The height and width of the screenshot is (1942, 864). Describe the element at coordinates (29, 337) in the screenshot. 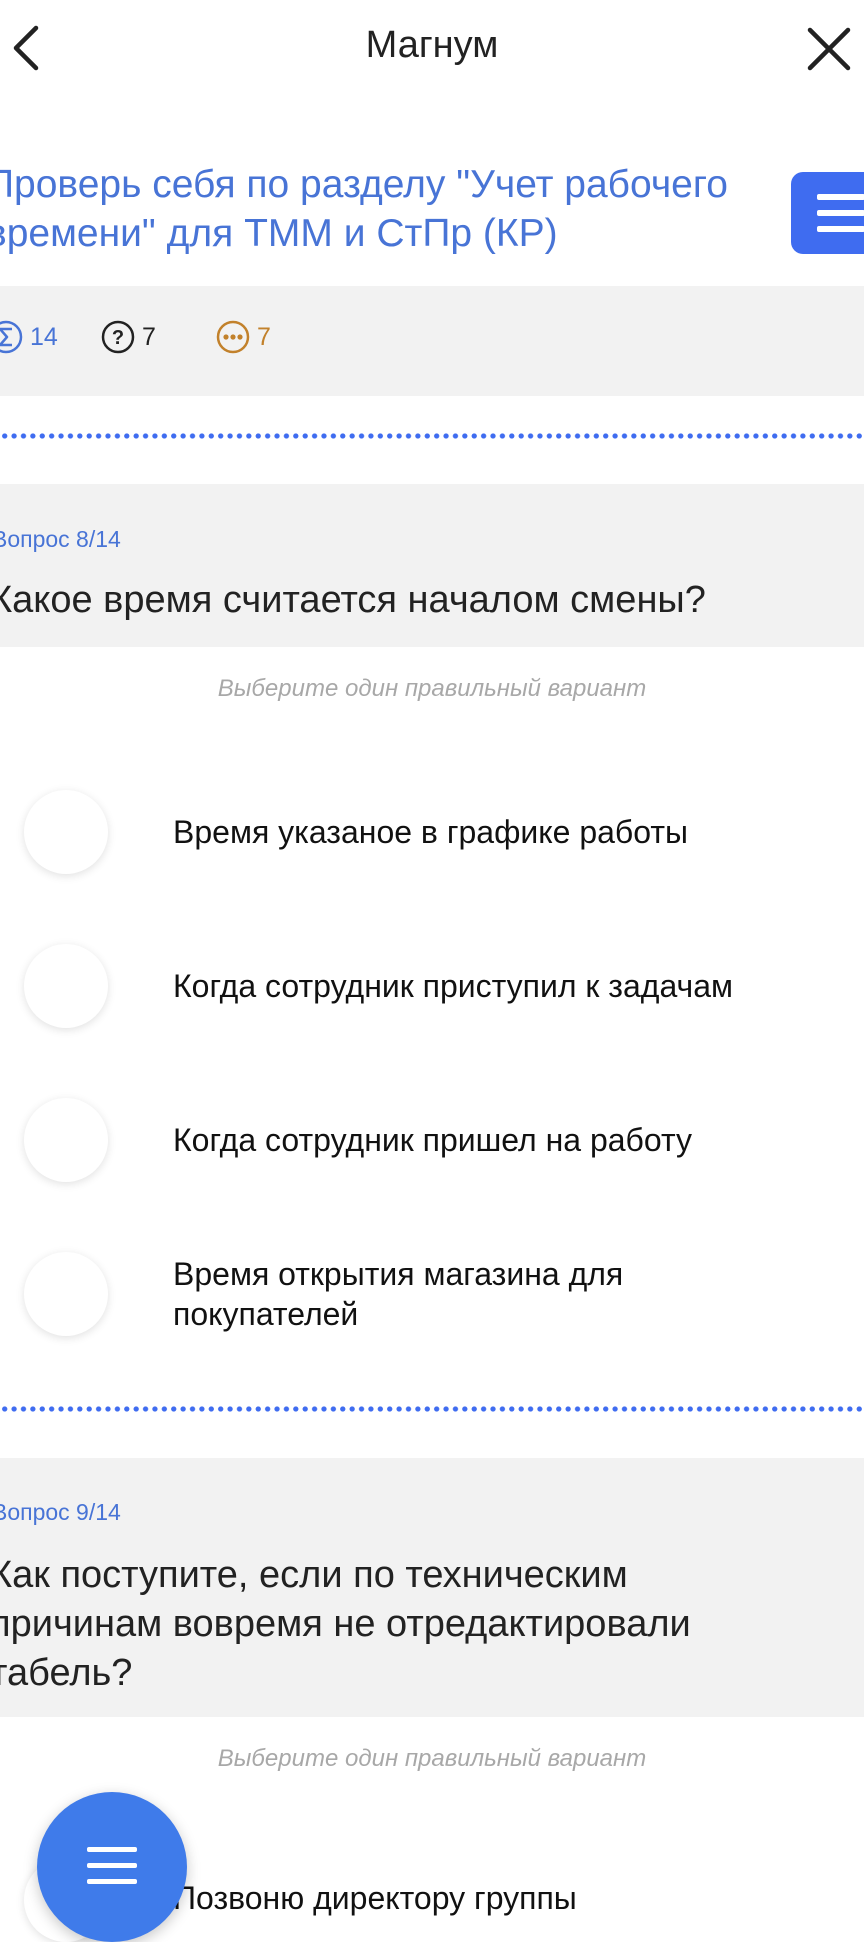

I see `stat-total: 14` at that location.